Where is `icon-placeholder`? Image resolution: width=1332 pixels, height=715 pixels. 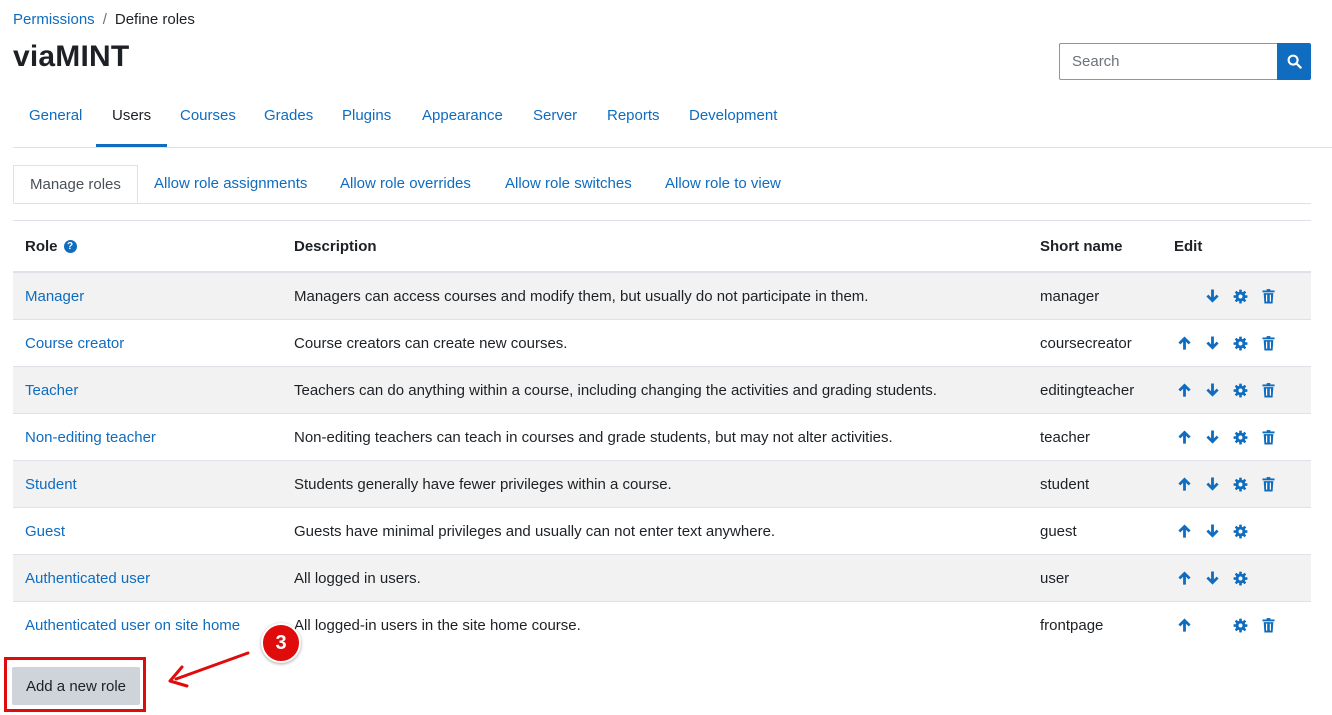
icon-placeholder is located at coordinates (1212, 625).